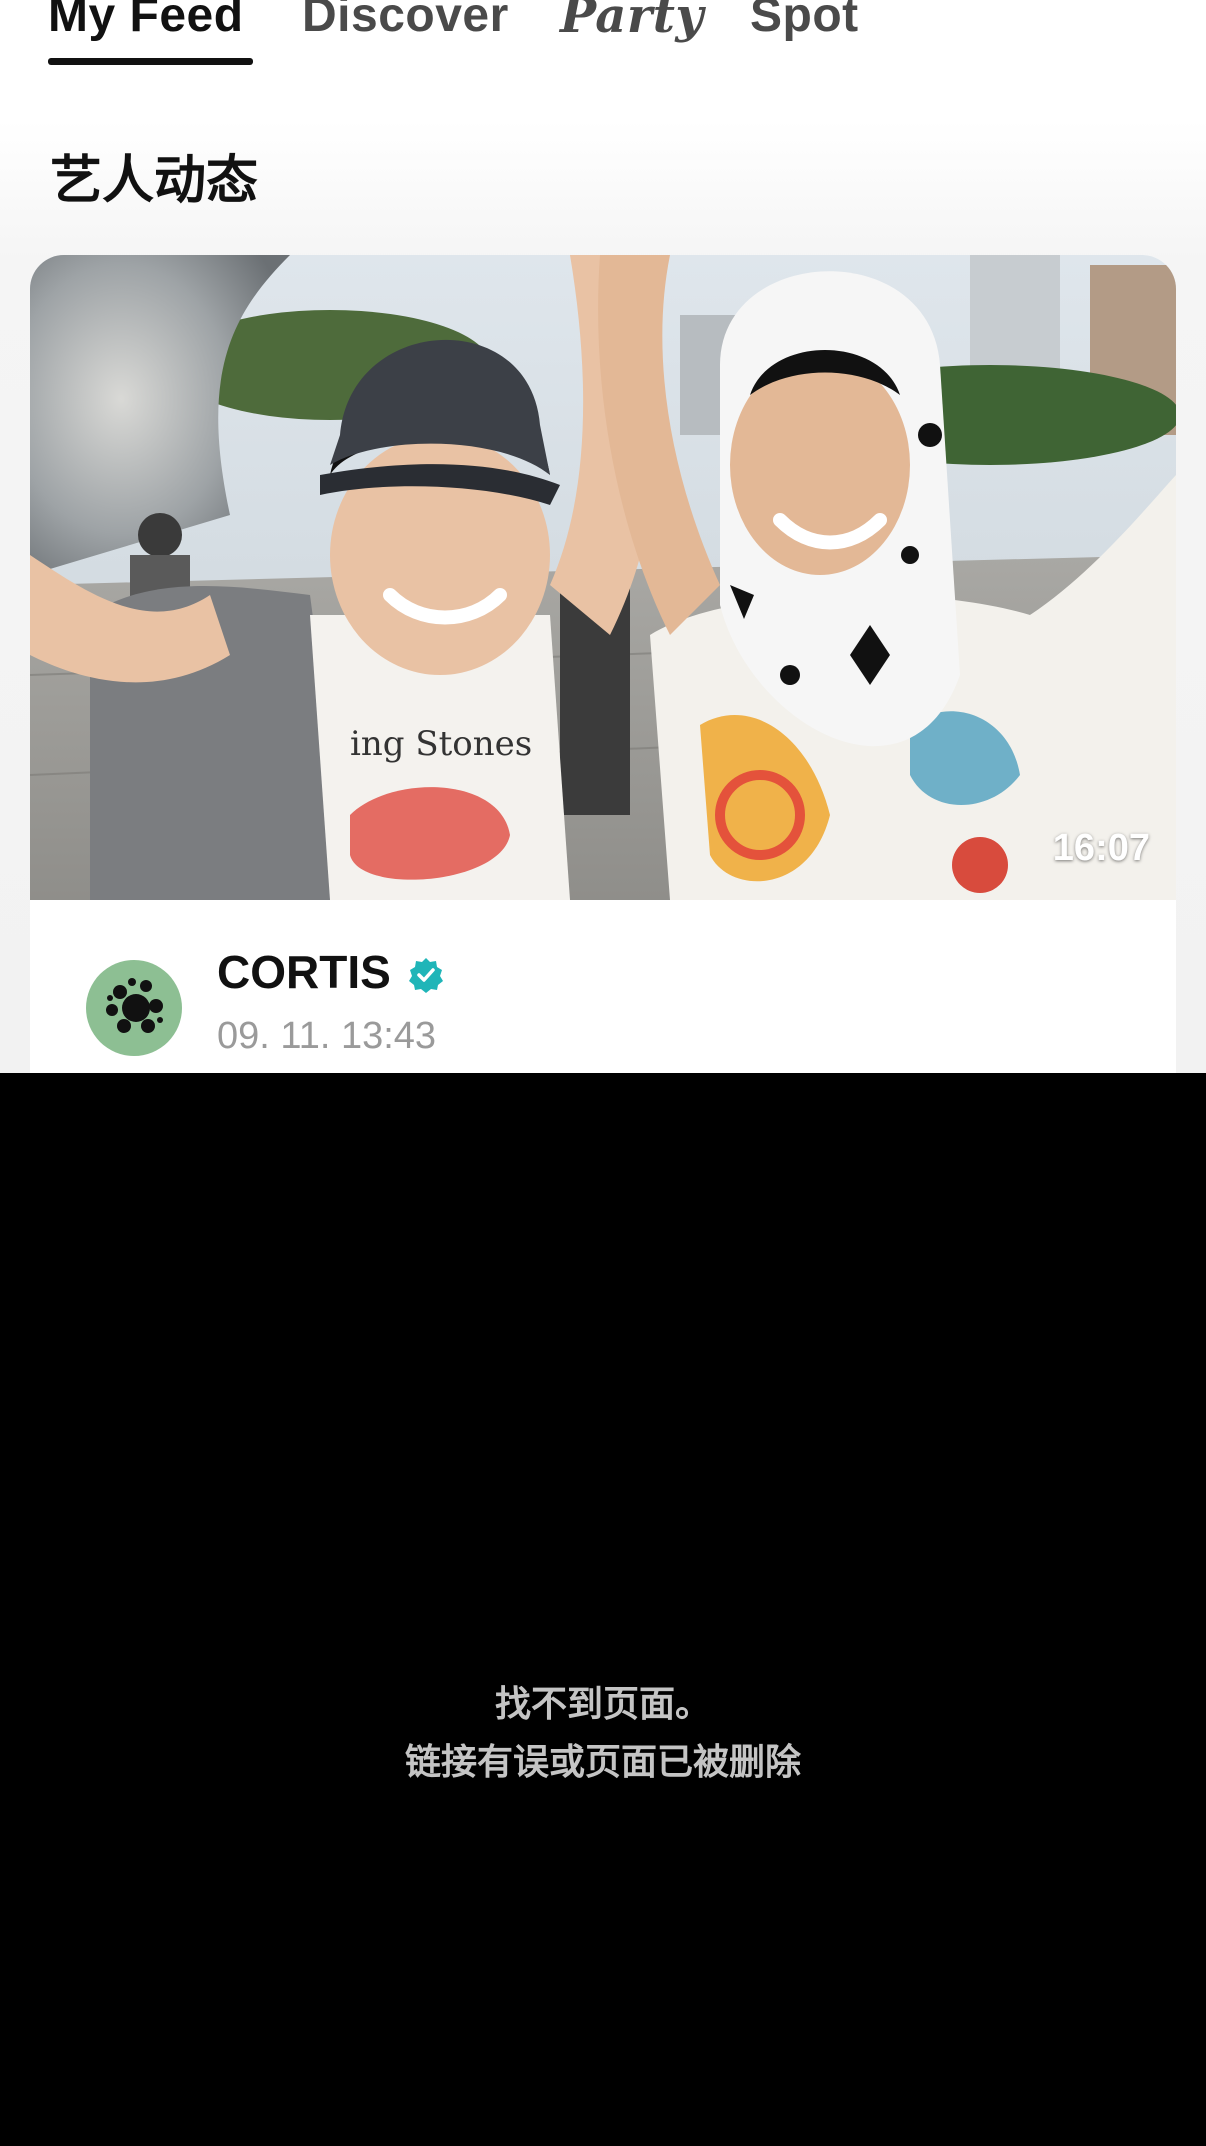  I want to click on error-description: 链接有误或页面已被删除, so click(602, 1762).